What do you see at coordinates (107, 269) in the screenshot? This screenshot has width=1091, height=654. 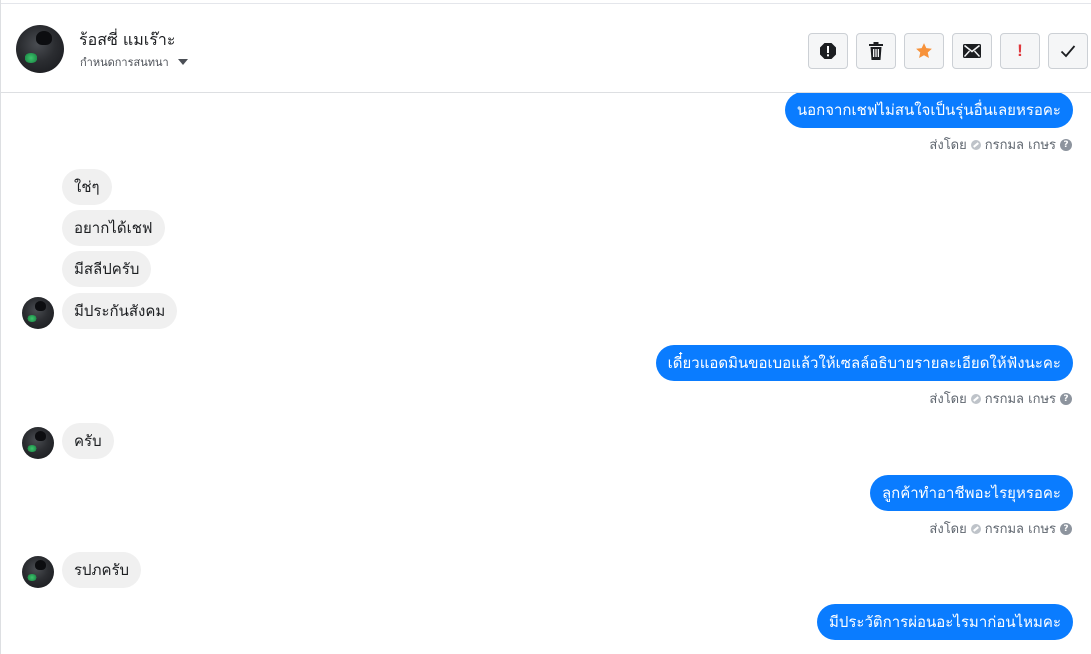 I see `incoming-message: มีสลีปครับ` at bounding box center [107, 269].